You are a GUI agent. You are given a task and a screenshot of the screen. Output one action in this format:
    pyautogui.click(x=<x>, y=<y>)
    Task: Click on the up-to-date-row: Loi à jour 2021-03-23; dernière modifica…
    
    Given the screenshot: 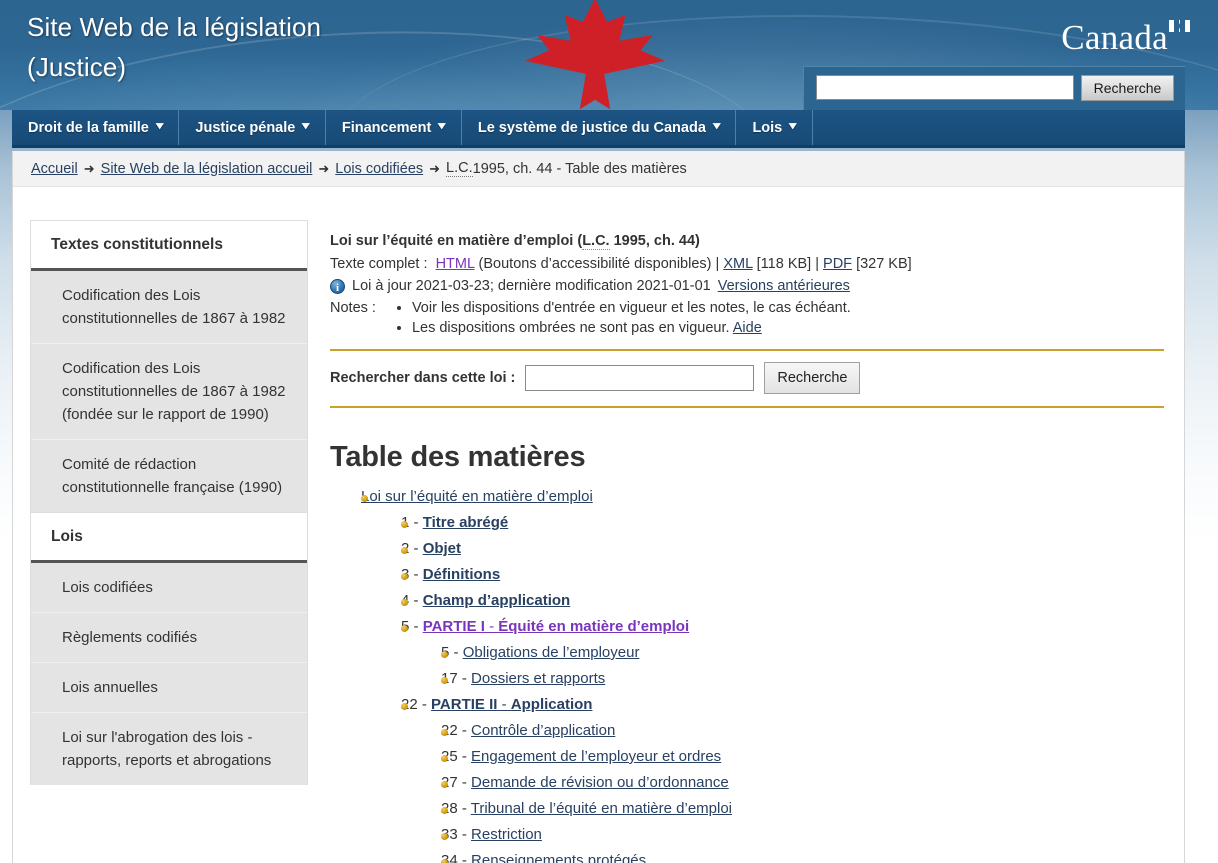 What is the action you would take?
    pyautogui.click(x=747, y=287)
    